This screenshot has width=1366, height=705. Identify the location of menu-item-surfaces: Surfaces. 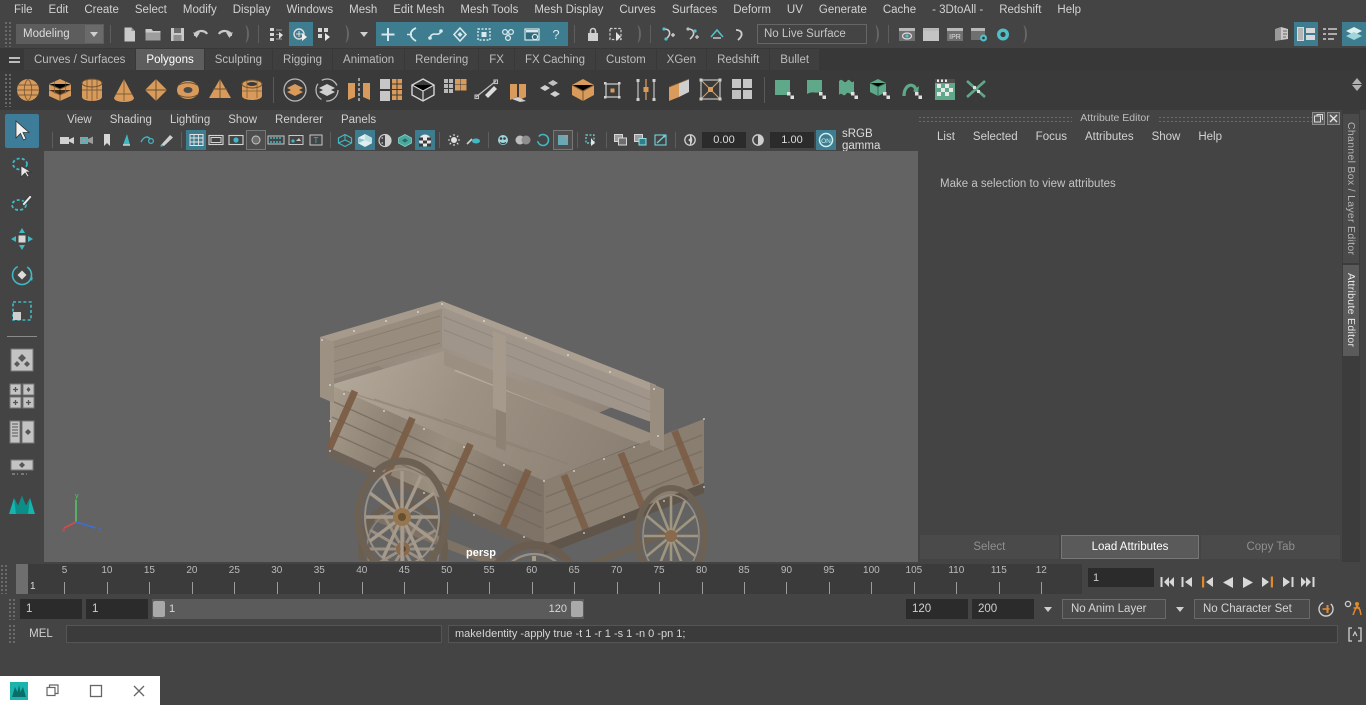
(694, 10).